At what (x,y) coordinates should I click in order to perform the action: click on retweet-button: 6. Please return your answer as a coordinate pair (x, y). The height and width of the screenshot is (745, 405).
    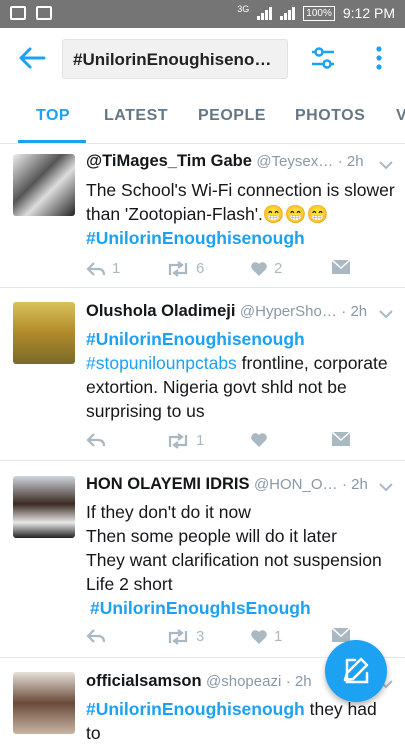
    Looking at the image, I should click on (185, 268).